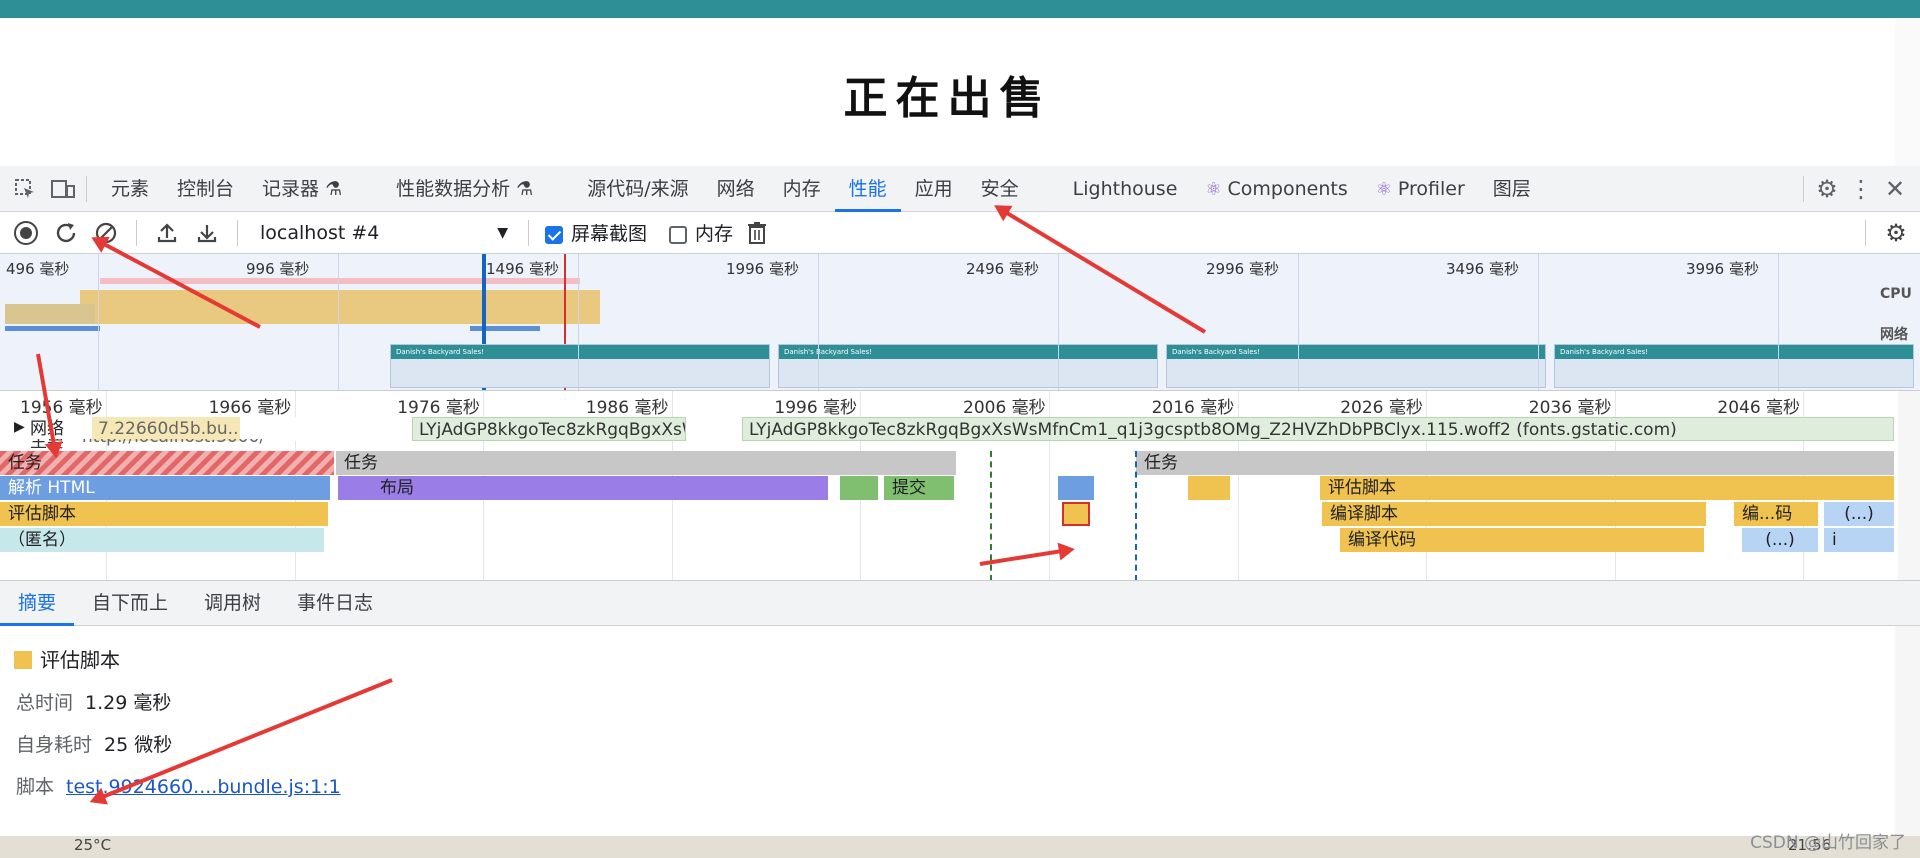 This screenshot has width=1920, height=858. Describe the element at coordinates (1909, 485) in the screenshot. I see `flame-scrollbar` at that location.